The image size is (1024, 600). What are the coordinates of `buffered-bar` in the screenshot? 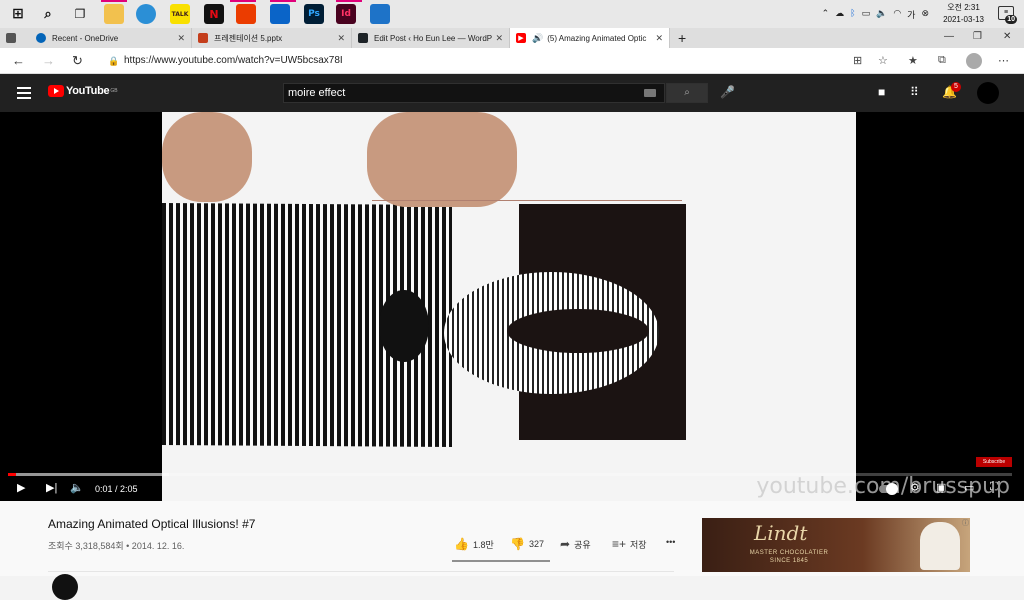 It's located at (88, 474).